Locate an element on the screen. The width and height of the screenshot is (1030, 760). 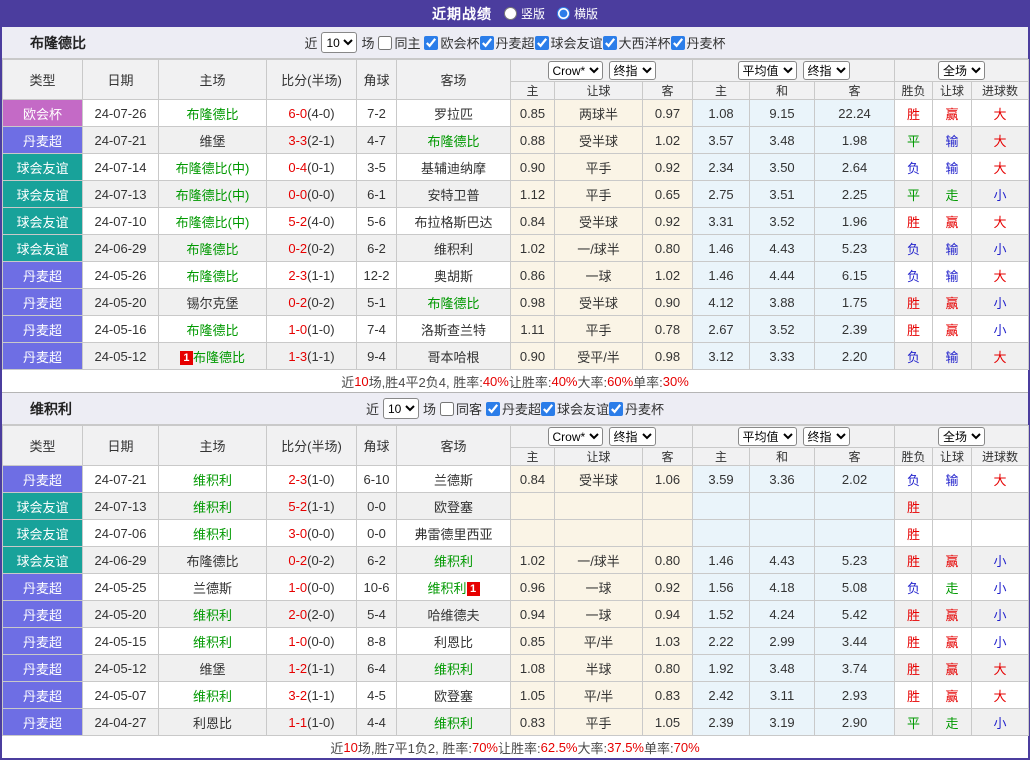
handicap-home-odds: 1.05 is located at coordinates (532, 695).